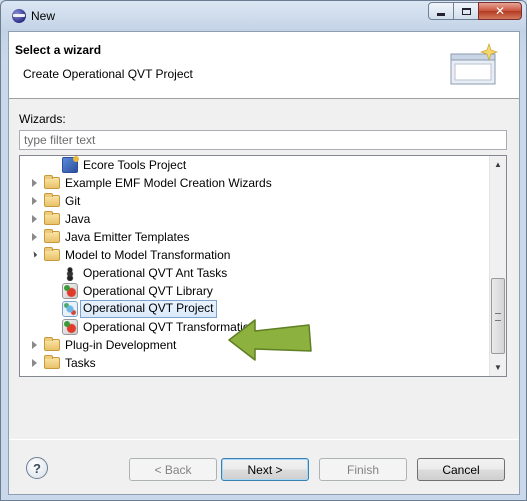  I want to click on qvt-transformation-icon, so click(70, 327).